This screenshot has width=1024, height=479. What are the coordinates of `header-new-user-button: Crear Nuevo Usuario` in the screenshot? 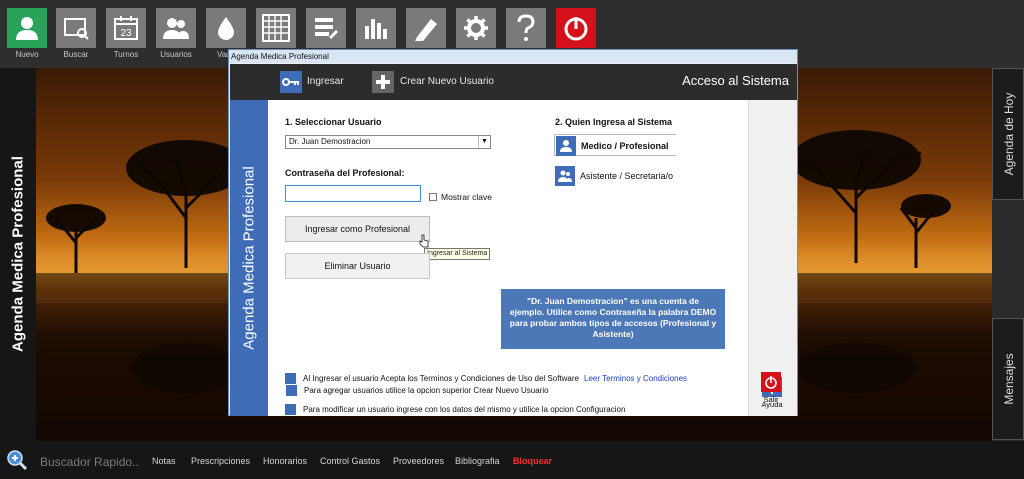 It's located at (447, 81).